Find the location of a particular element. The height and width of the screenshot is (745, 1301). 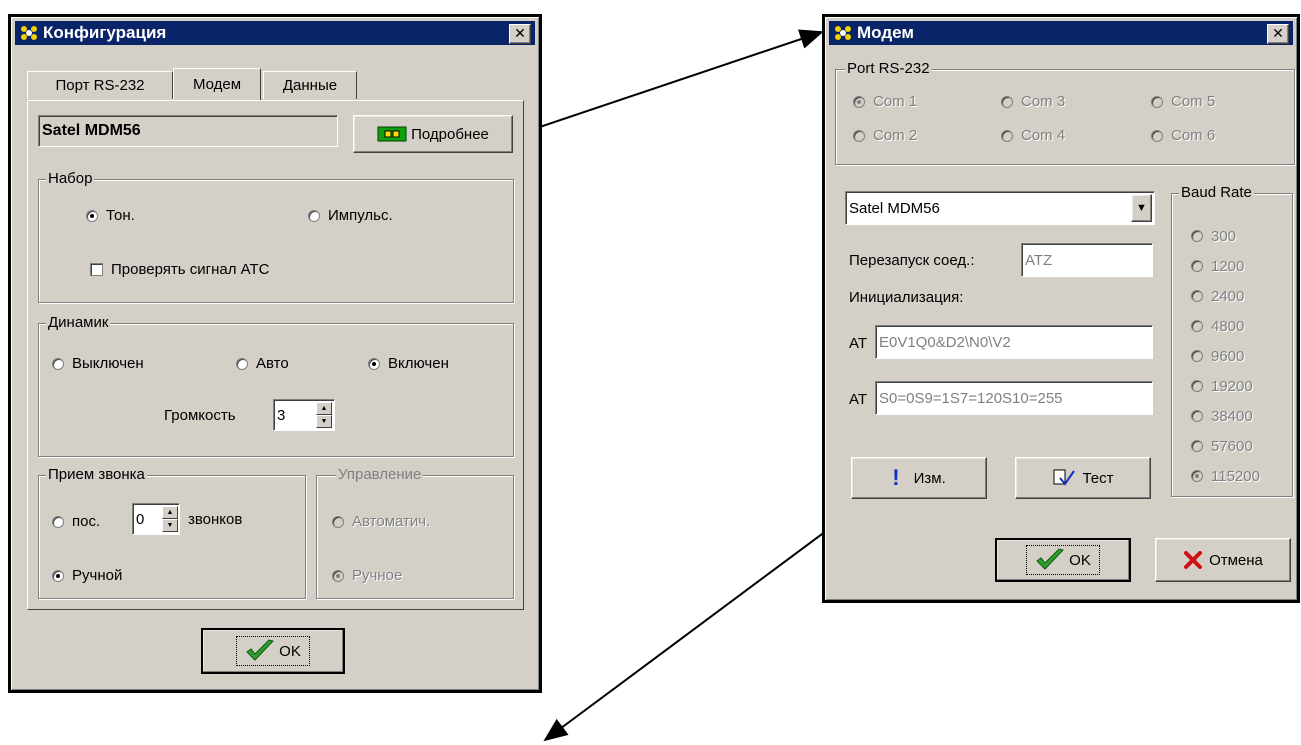

chevron-down-icon: ▼ is located at coordinates (1141, 208).